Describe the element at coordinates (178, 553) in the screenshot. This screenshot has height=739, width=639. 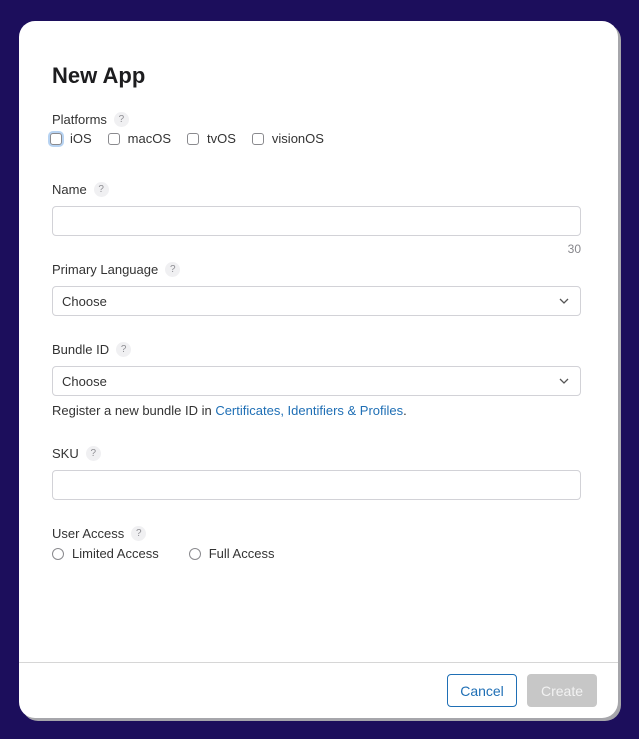
I see `user-access-radio-group: Limited Access Full Access` at that location.